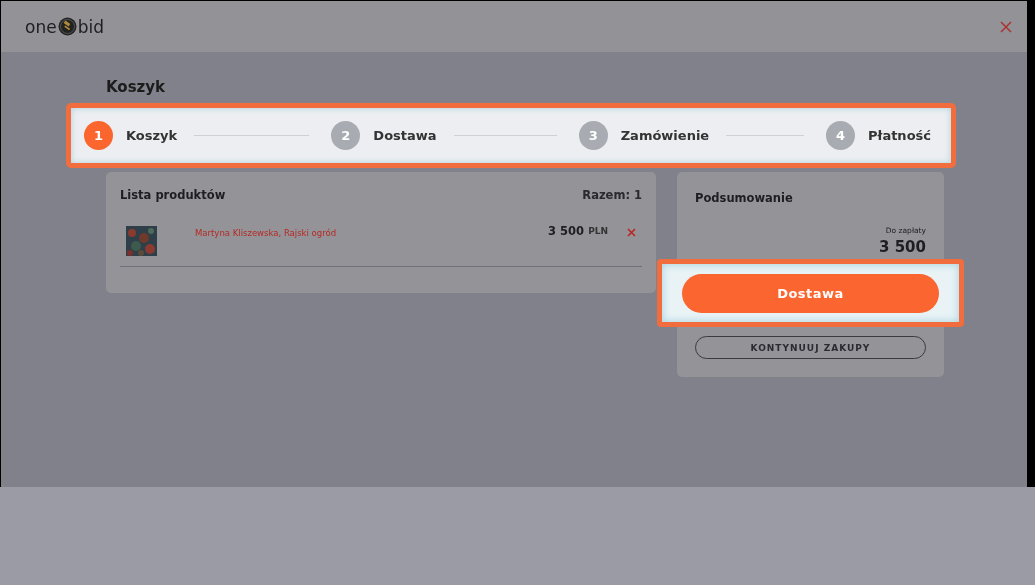 The width and height of the screenshot is (1035, 585). What do you see at coordinates (372, 233) in the screenshot?
I see `product-link: Martyna Kliszewska, Rajski ogród` at bounding box center [372, 233].